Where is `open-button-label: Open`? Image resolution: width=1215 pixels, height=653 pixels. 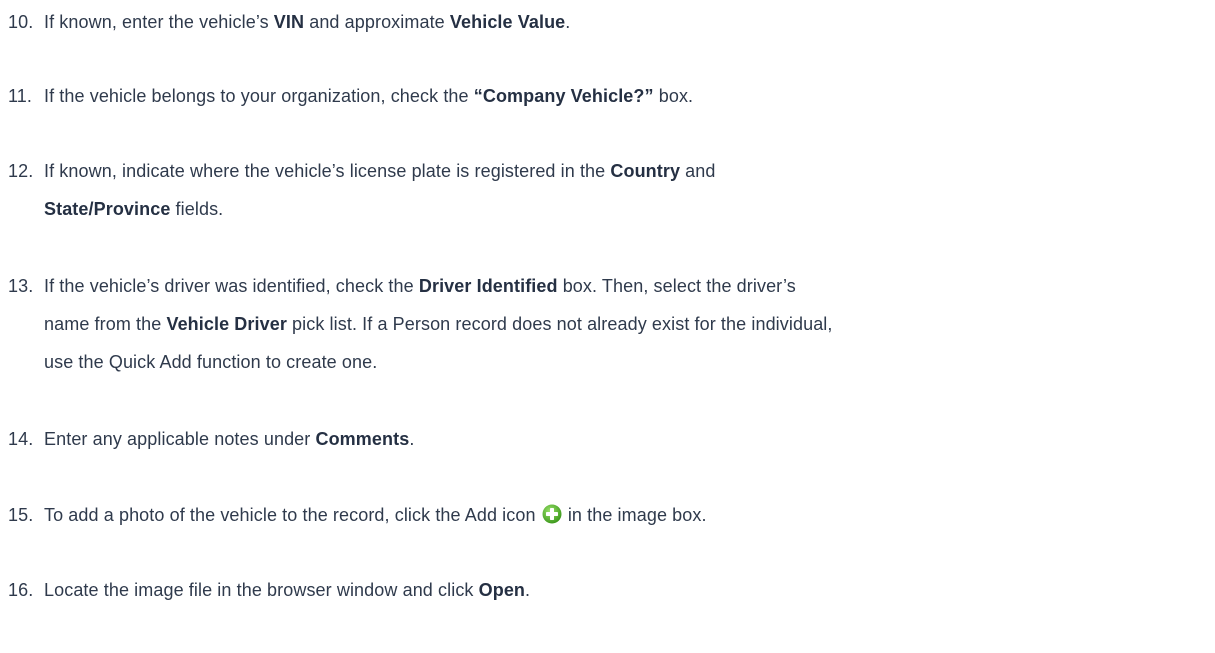
open-button-label: Open is located at coordinates (502, 590).